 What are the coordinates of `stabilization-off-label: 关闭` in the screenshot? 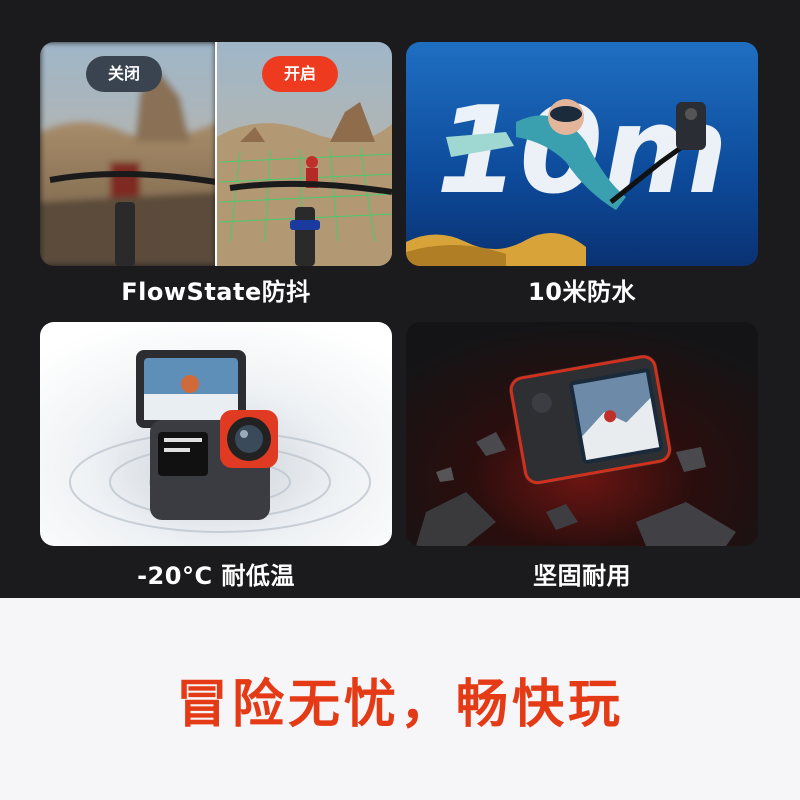 It's located at (124, 74).